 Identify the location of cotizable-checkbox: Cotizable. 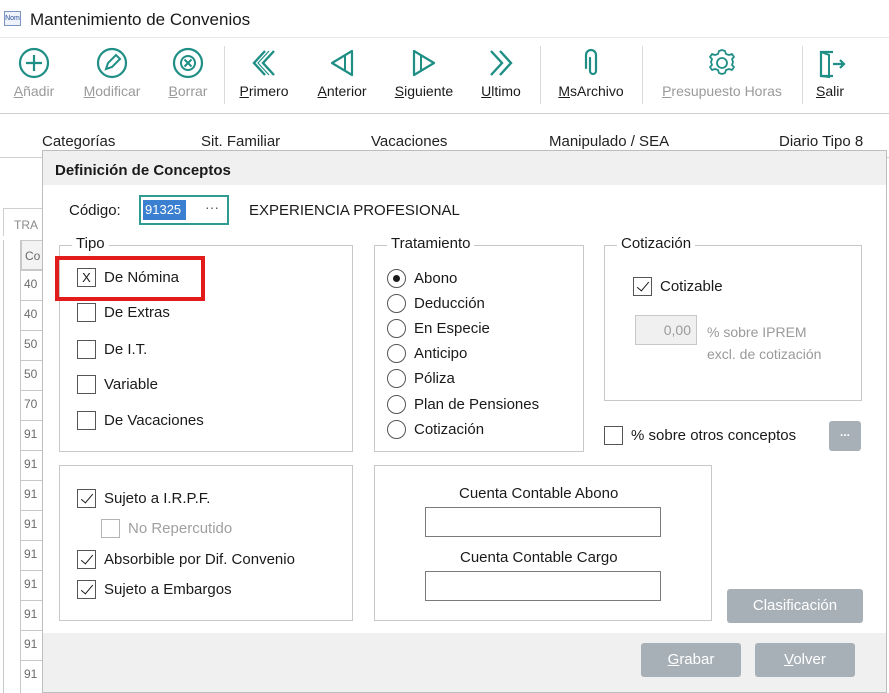
(678, 286).